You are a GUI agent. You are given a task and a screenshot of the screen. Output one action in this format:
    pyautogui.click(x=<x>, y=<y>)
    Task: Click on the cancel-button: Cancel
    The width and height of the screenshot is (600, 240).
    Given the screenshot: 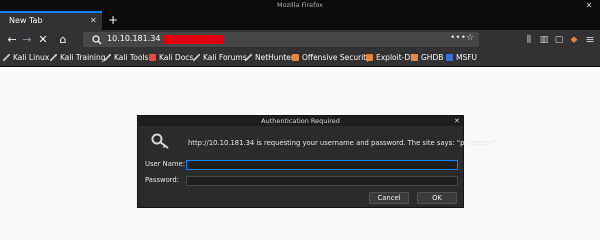 What is the action you would take?
    pyautogui.click(x=389, y=198)
    